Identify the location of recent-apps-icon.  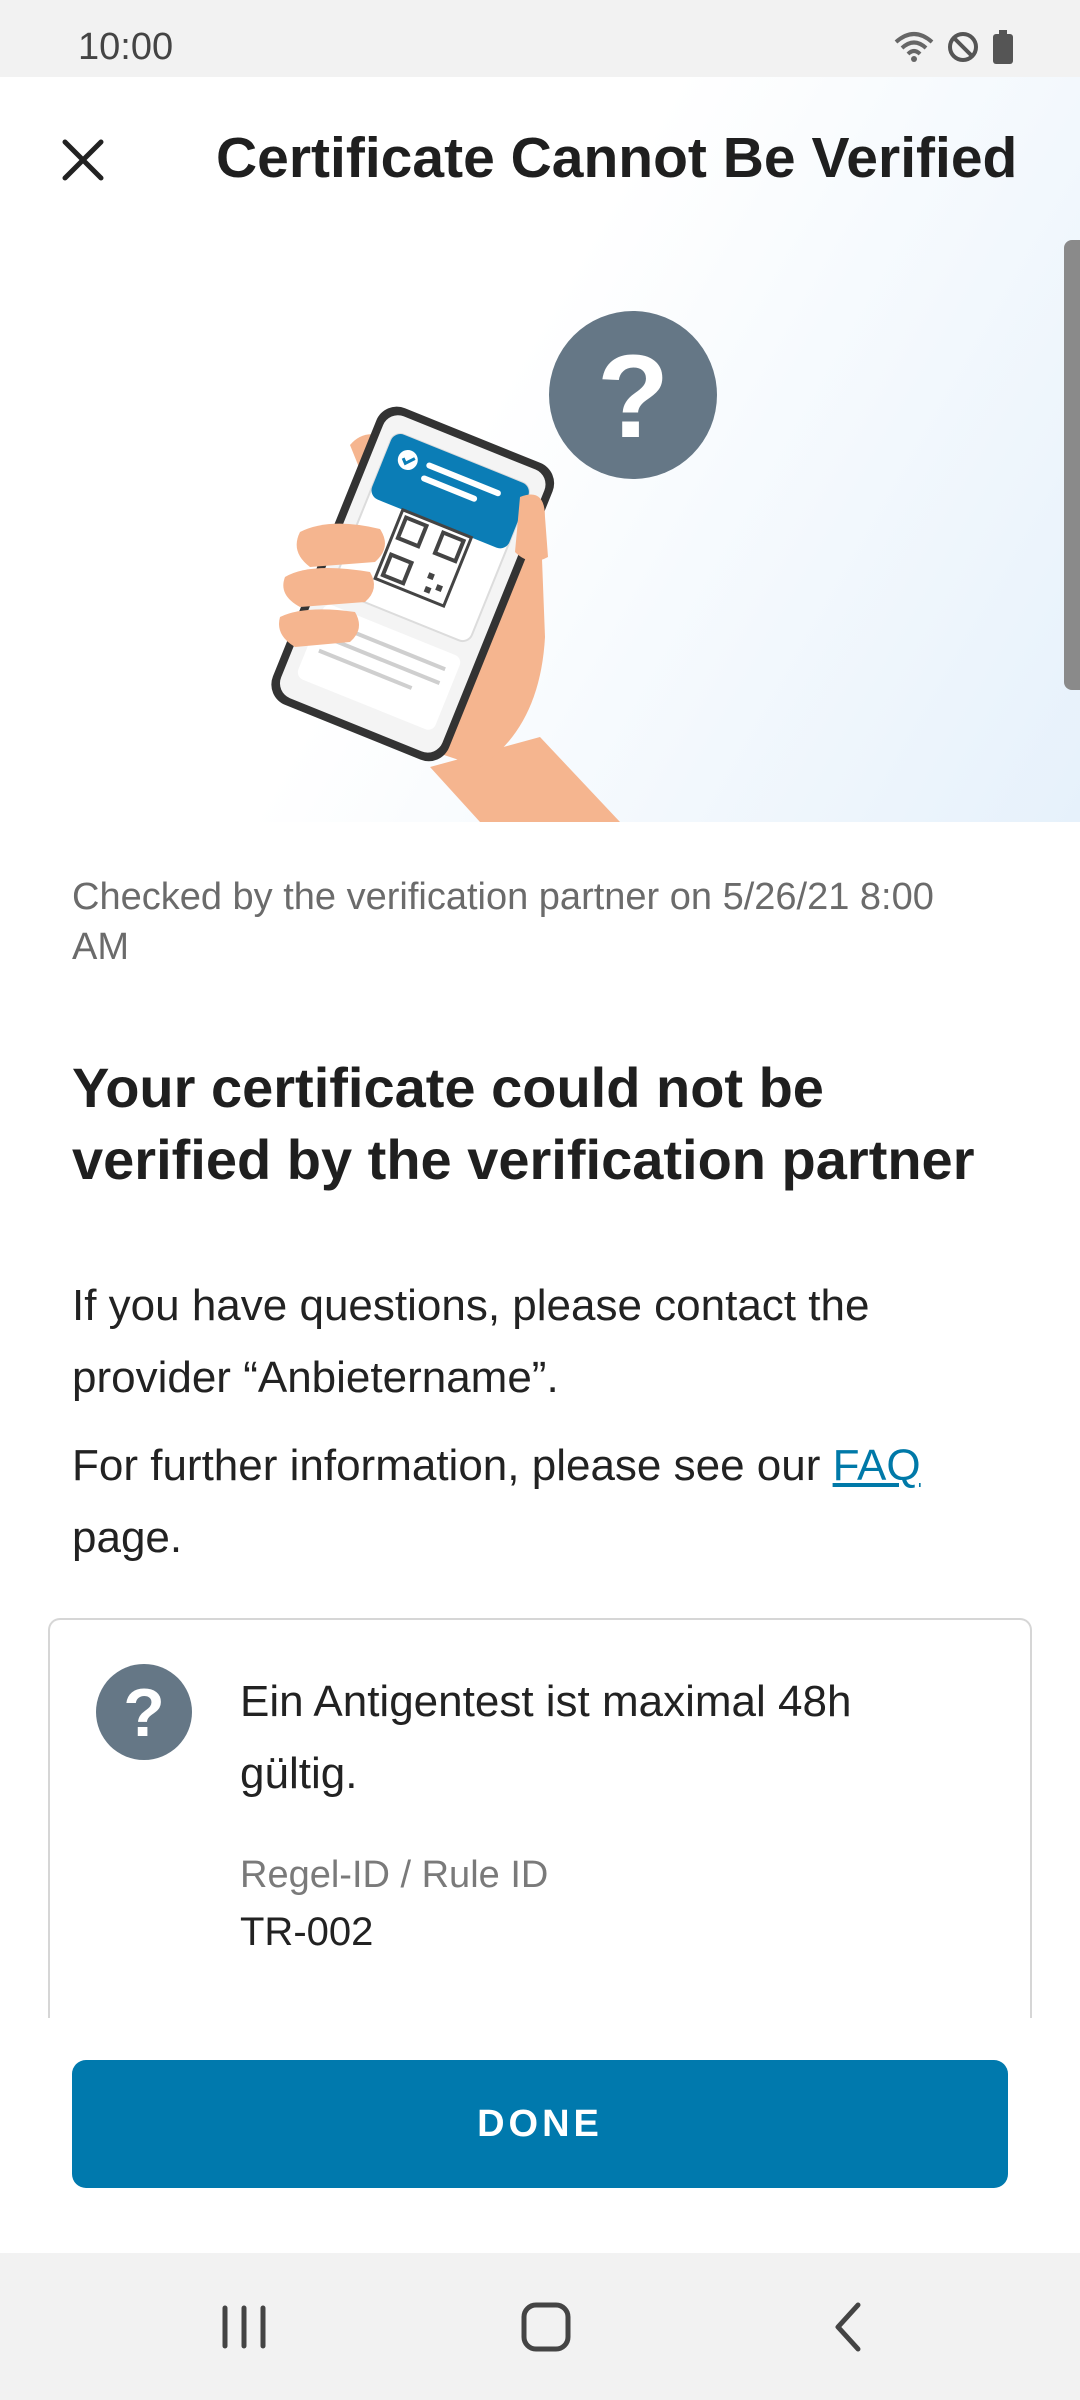
(244, 2327).